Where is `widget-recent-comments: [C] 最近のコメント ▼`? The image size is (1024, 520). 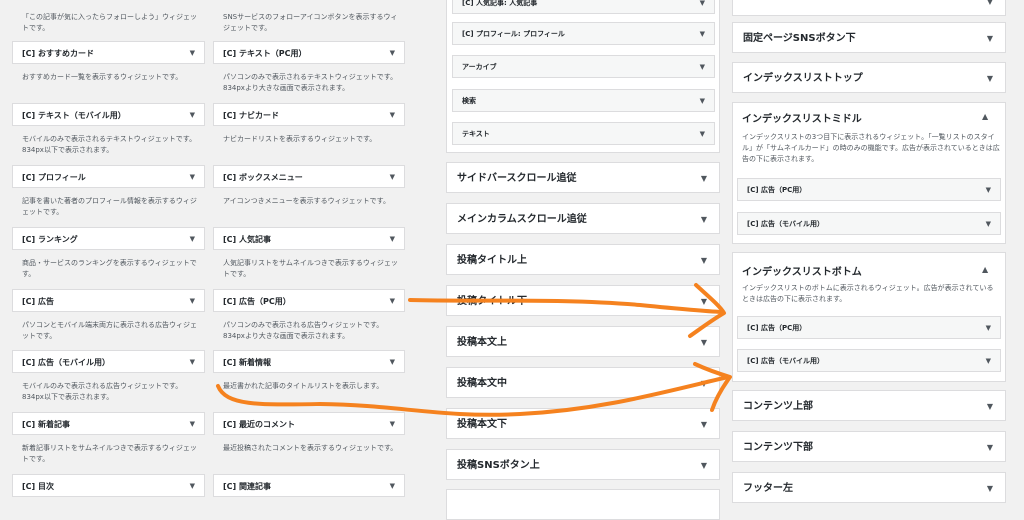
widget-recent-comments: [C] 最近のコメント ▼ is located at coordinates (309, 423).